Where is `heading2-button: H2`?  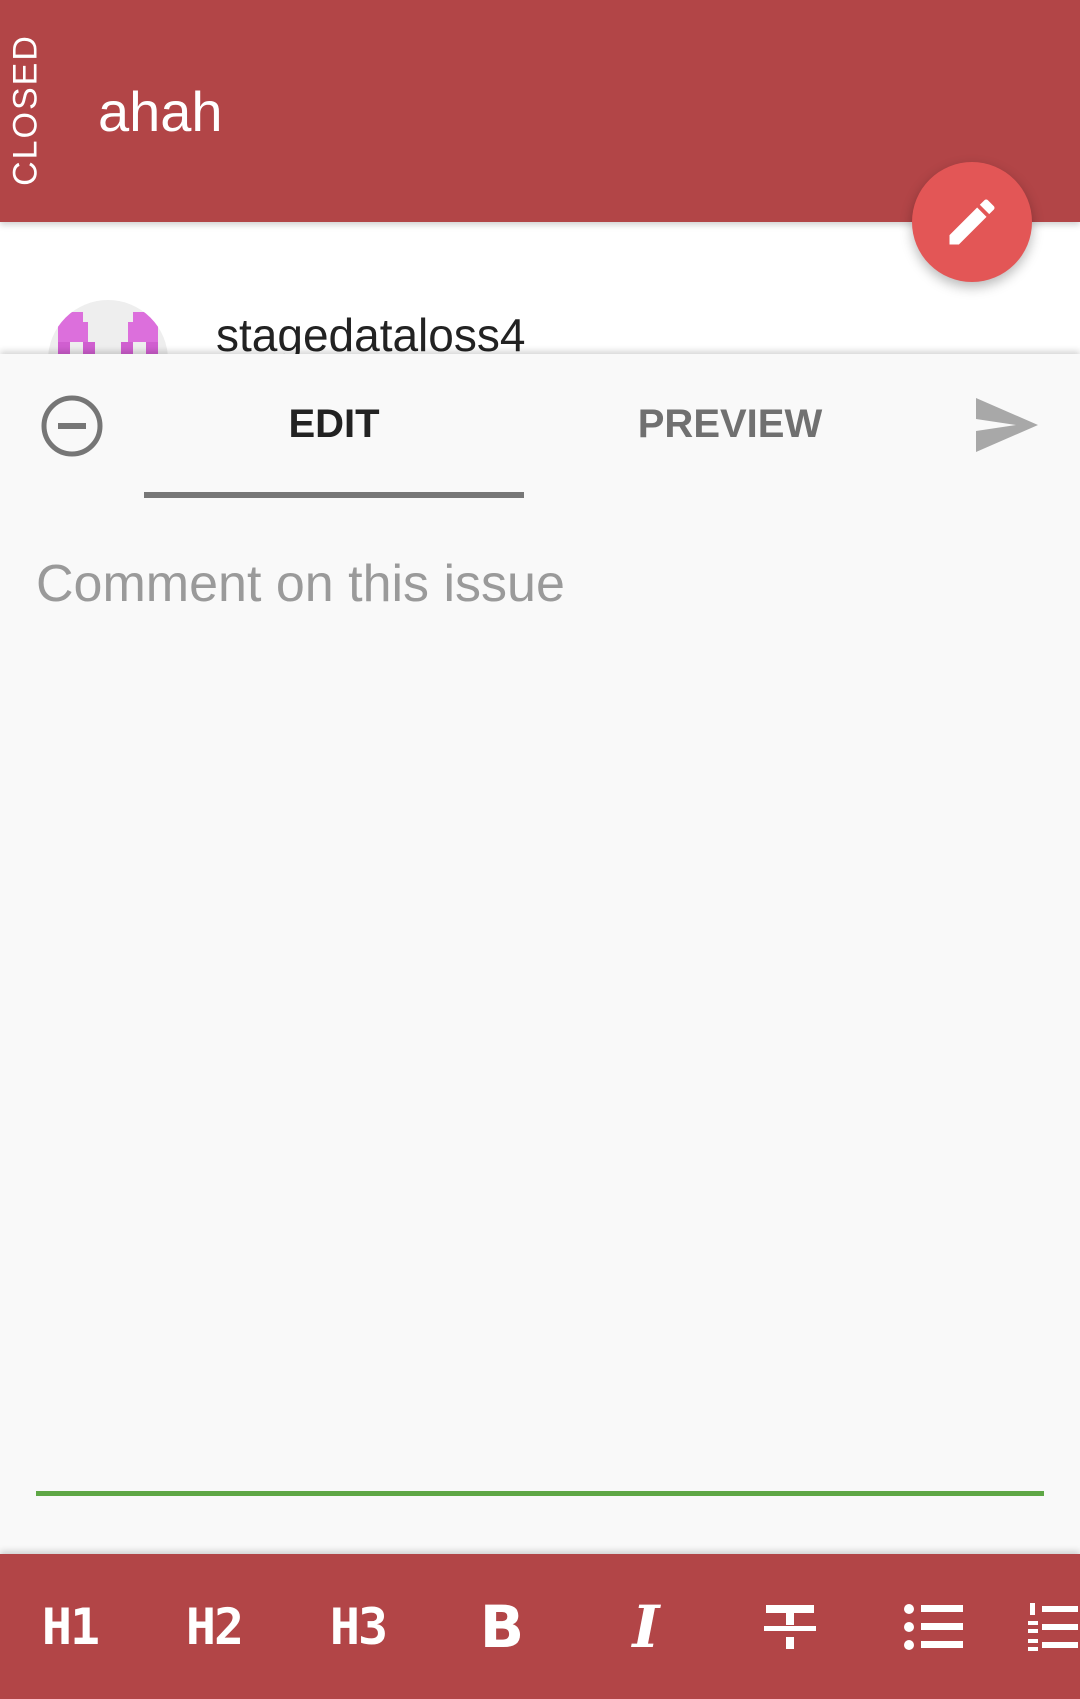
heading2-button: H2 is located at coordinates (214, 1626).